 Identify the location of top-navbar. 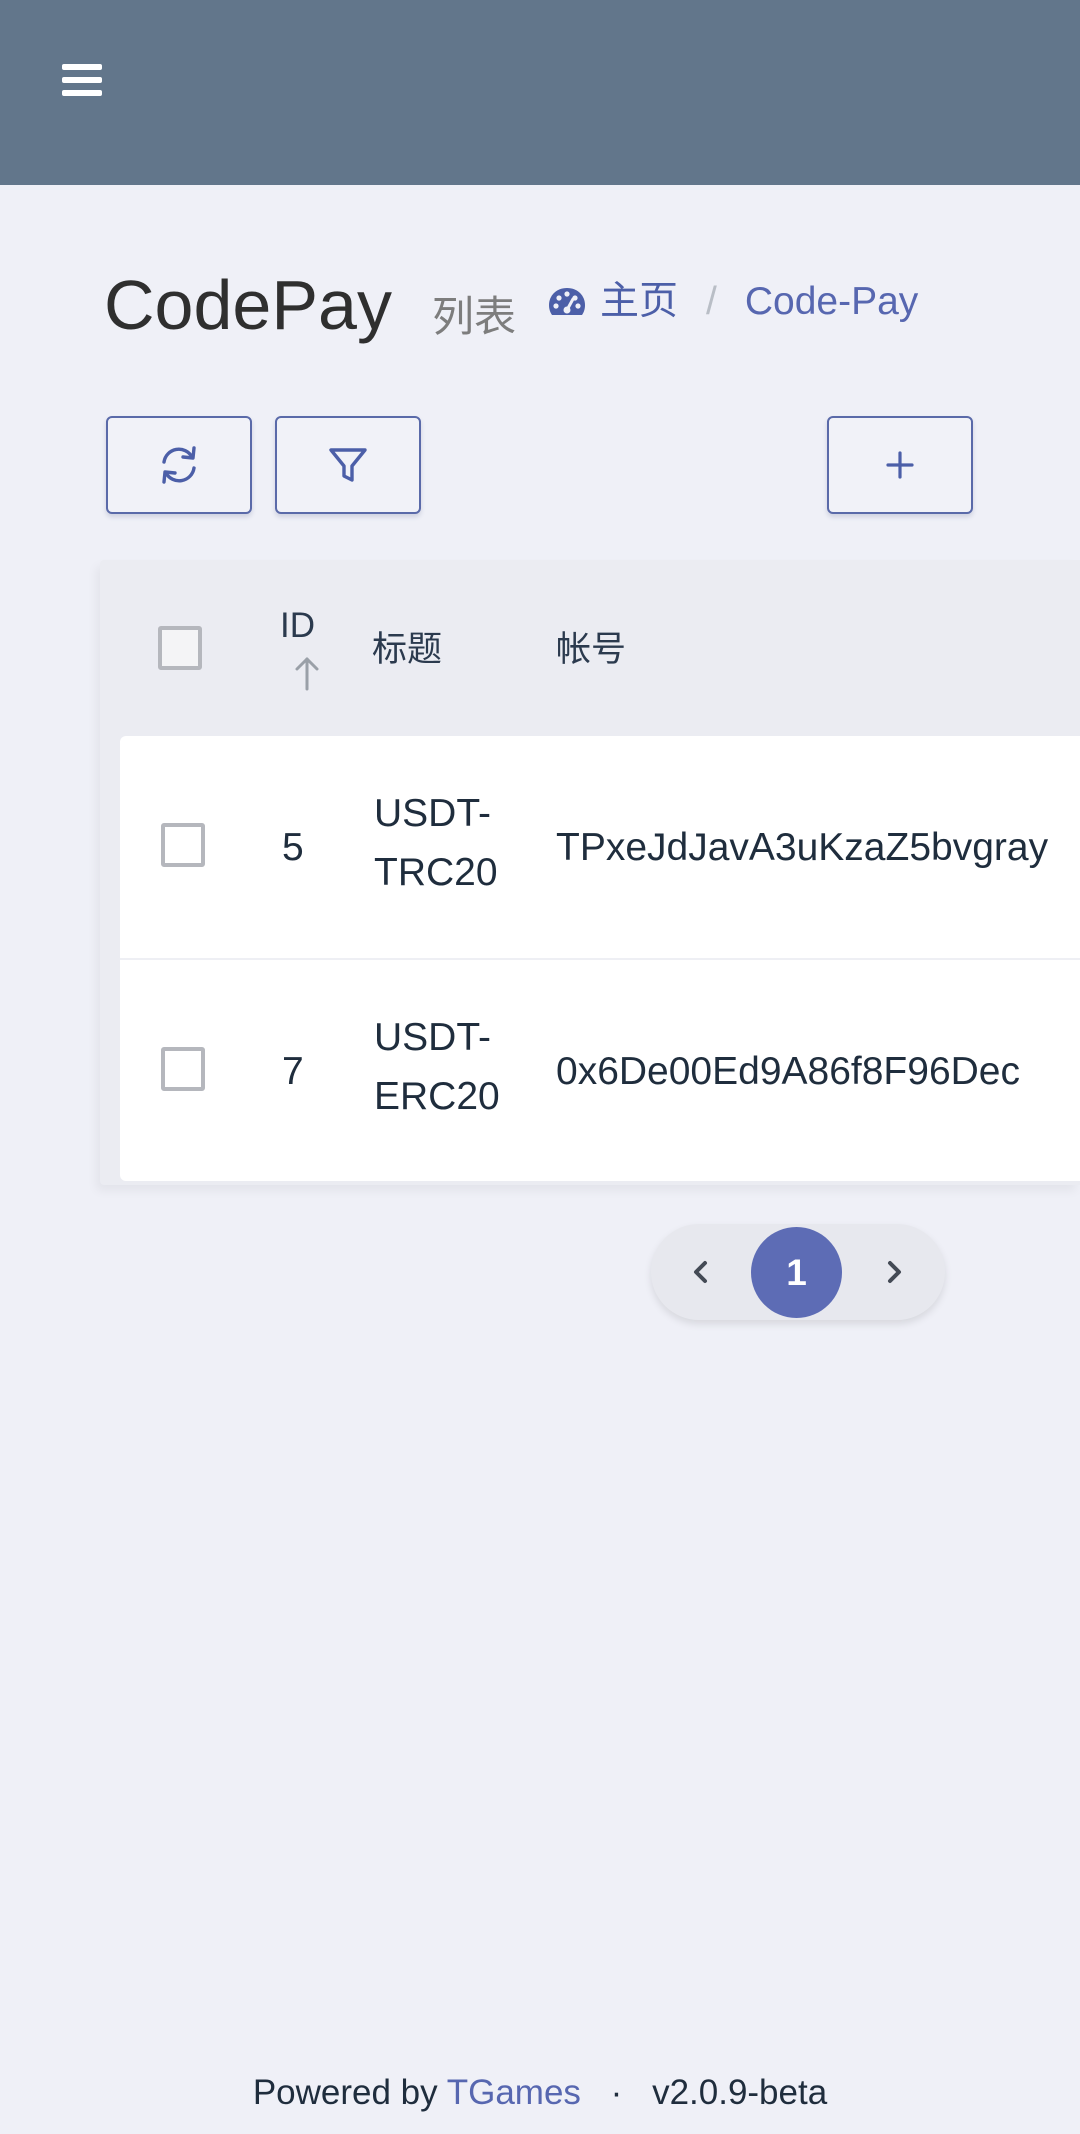
(540, 92).